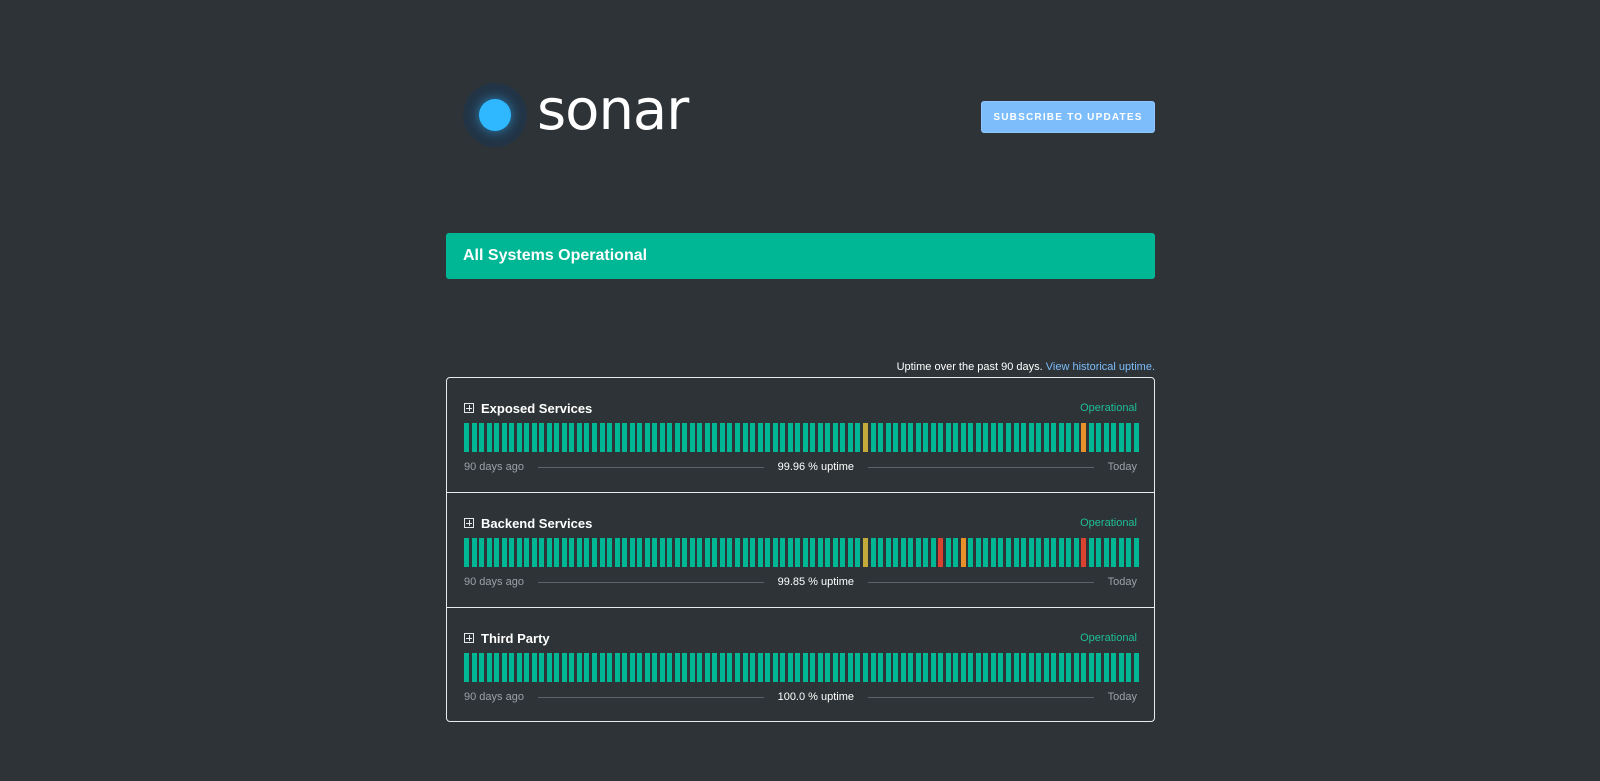 Image resolution: width=1600 pixels, height=781 pixels. Describe the element at coordinates (469, 638) in the screenshot. I see `expand-icon` at that location.